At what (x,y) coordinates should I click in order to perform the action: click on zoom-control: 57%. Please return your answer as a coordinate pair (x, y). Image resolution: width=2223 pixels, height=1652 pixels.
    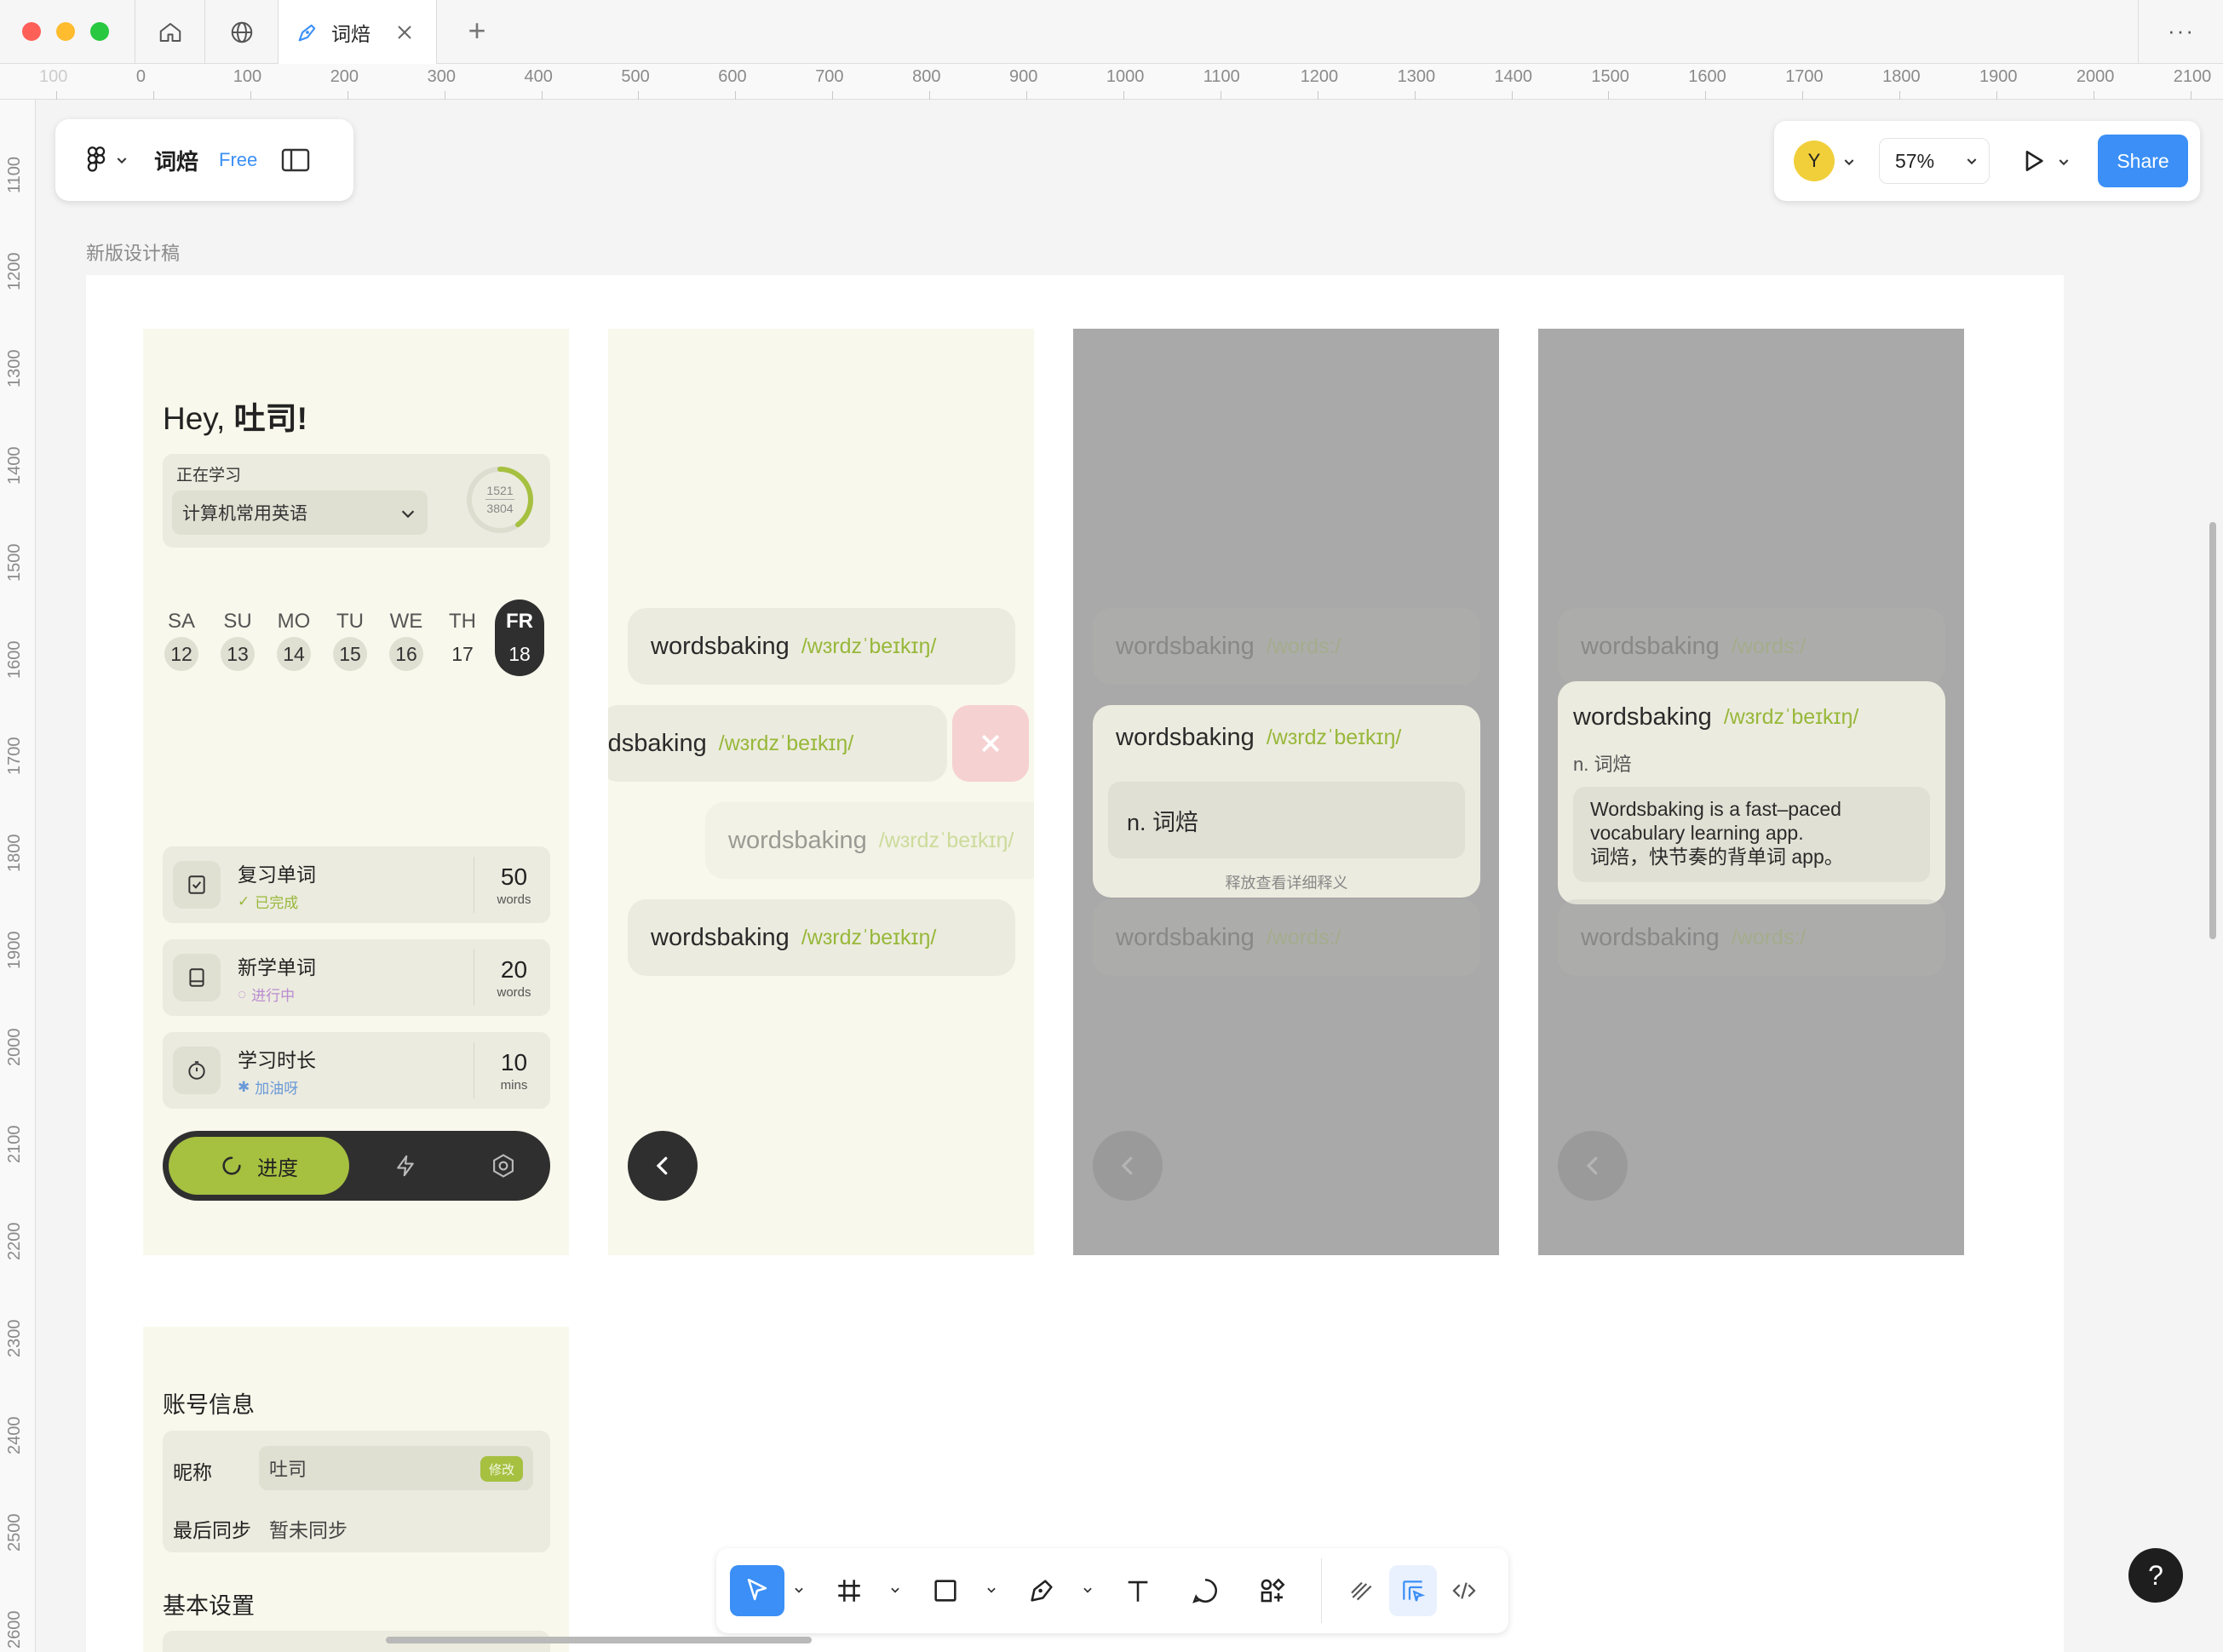
    Looking at the image, I should click on (1935, 161).